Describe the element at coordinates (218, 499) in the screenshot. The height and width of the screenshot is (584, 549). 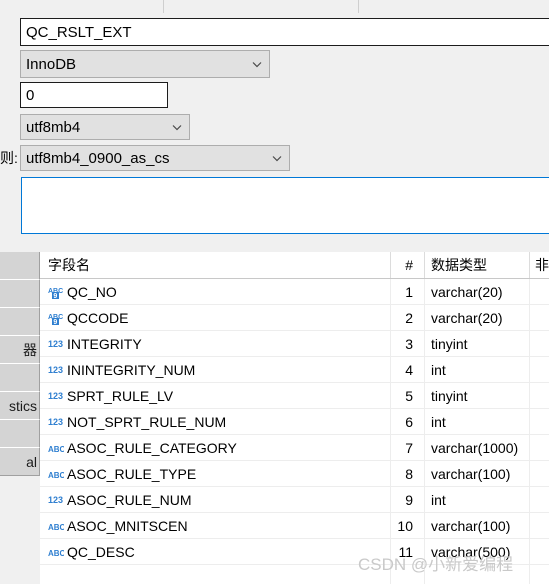
I see `cell-field-name: 123 ASOC_RULE_NUM` at that location.